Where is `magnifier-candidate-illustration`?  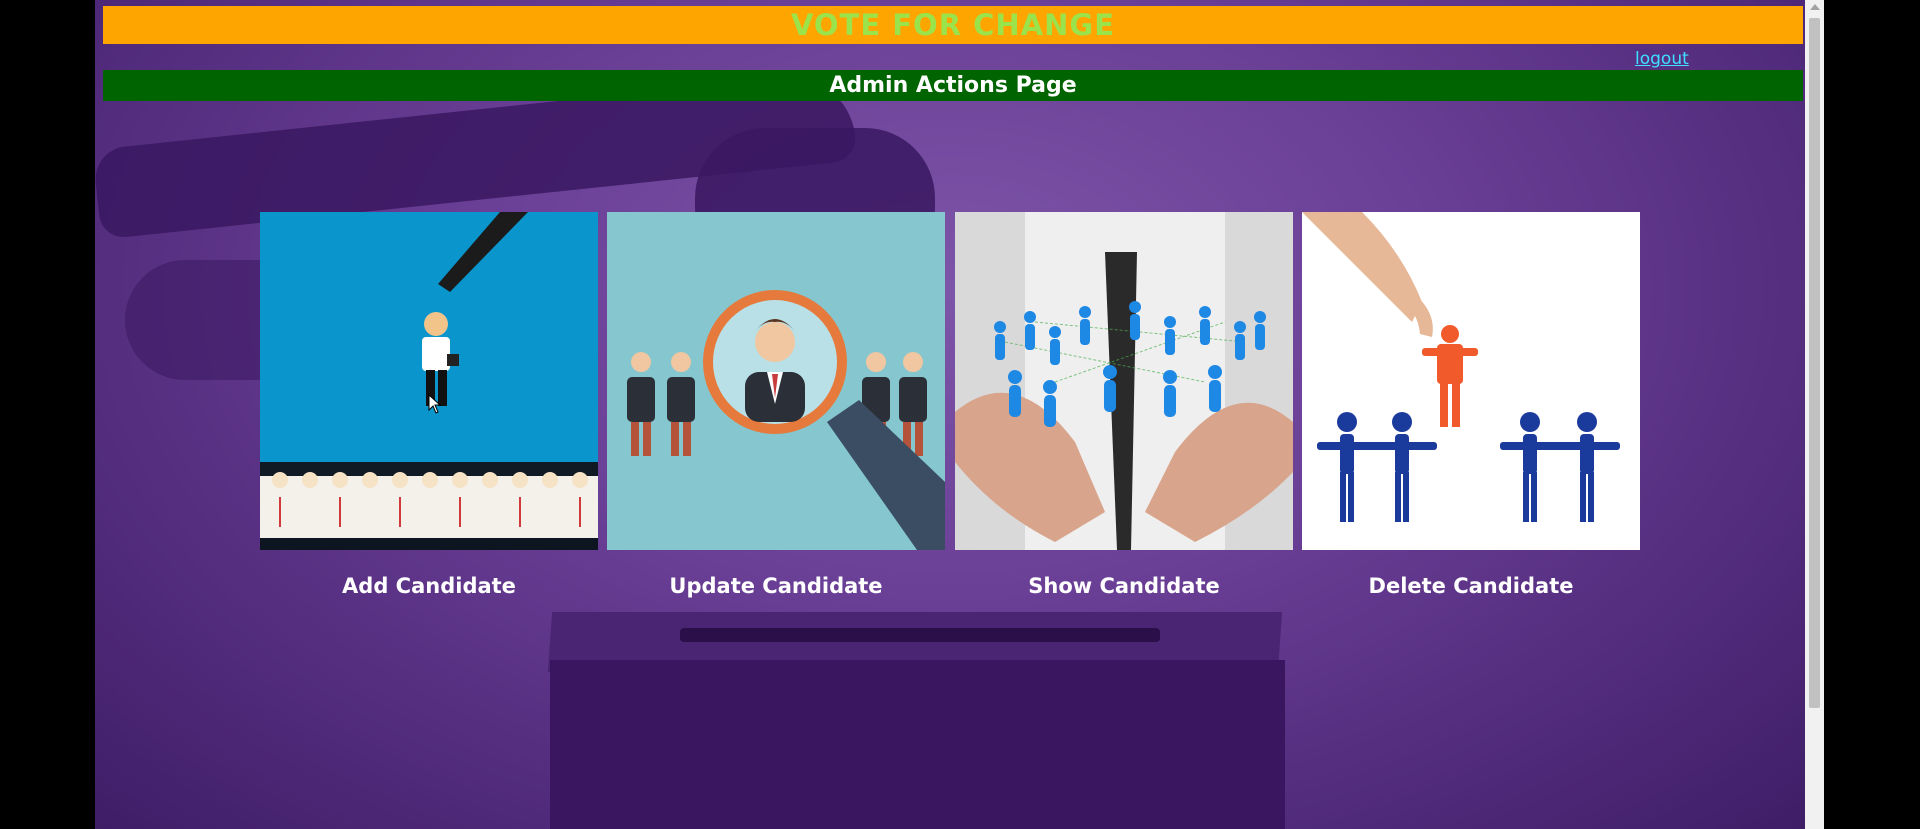
magnifier-candidate-illustration is located at coordinates (776, 381).